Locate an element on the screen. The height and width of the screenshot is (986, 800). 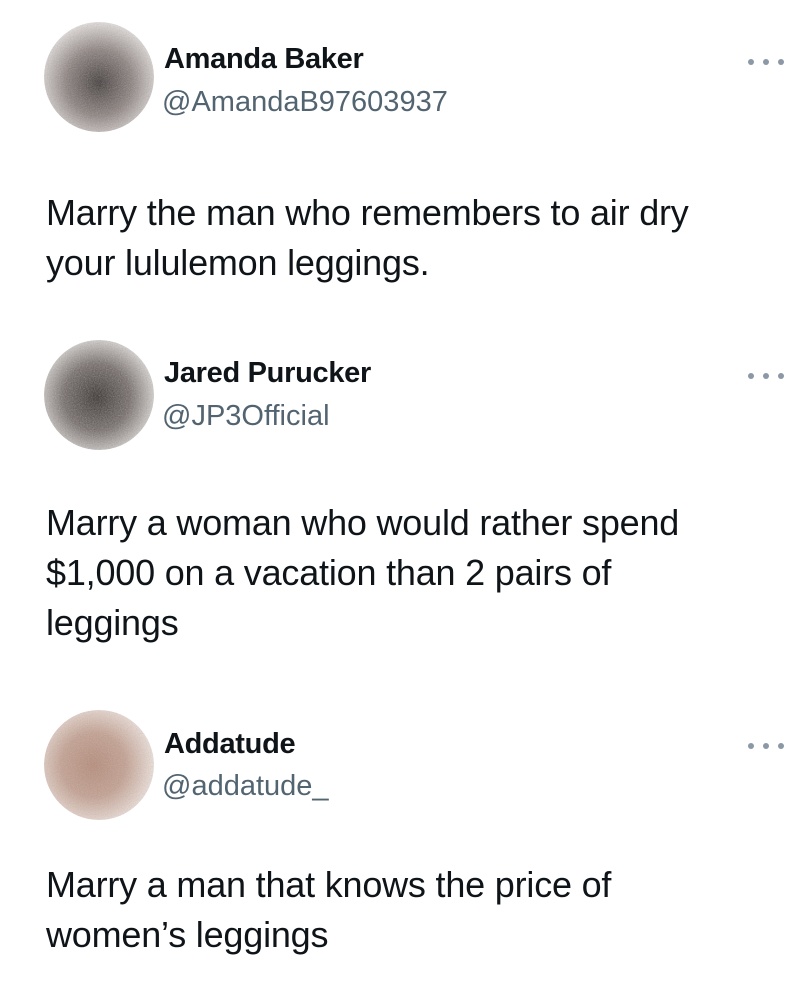
tweet-text-line: leggings is located at coordinates (112, 622).